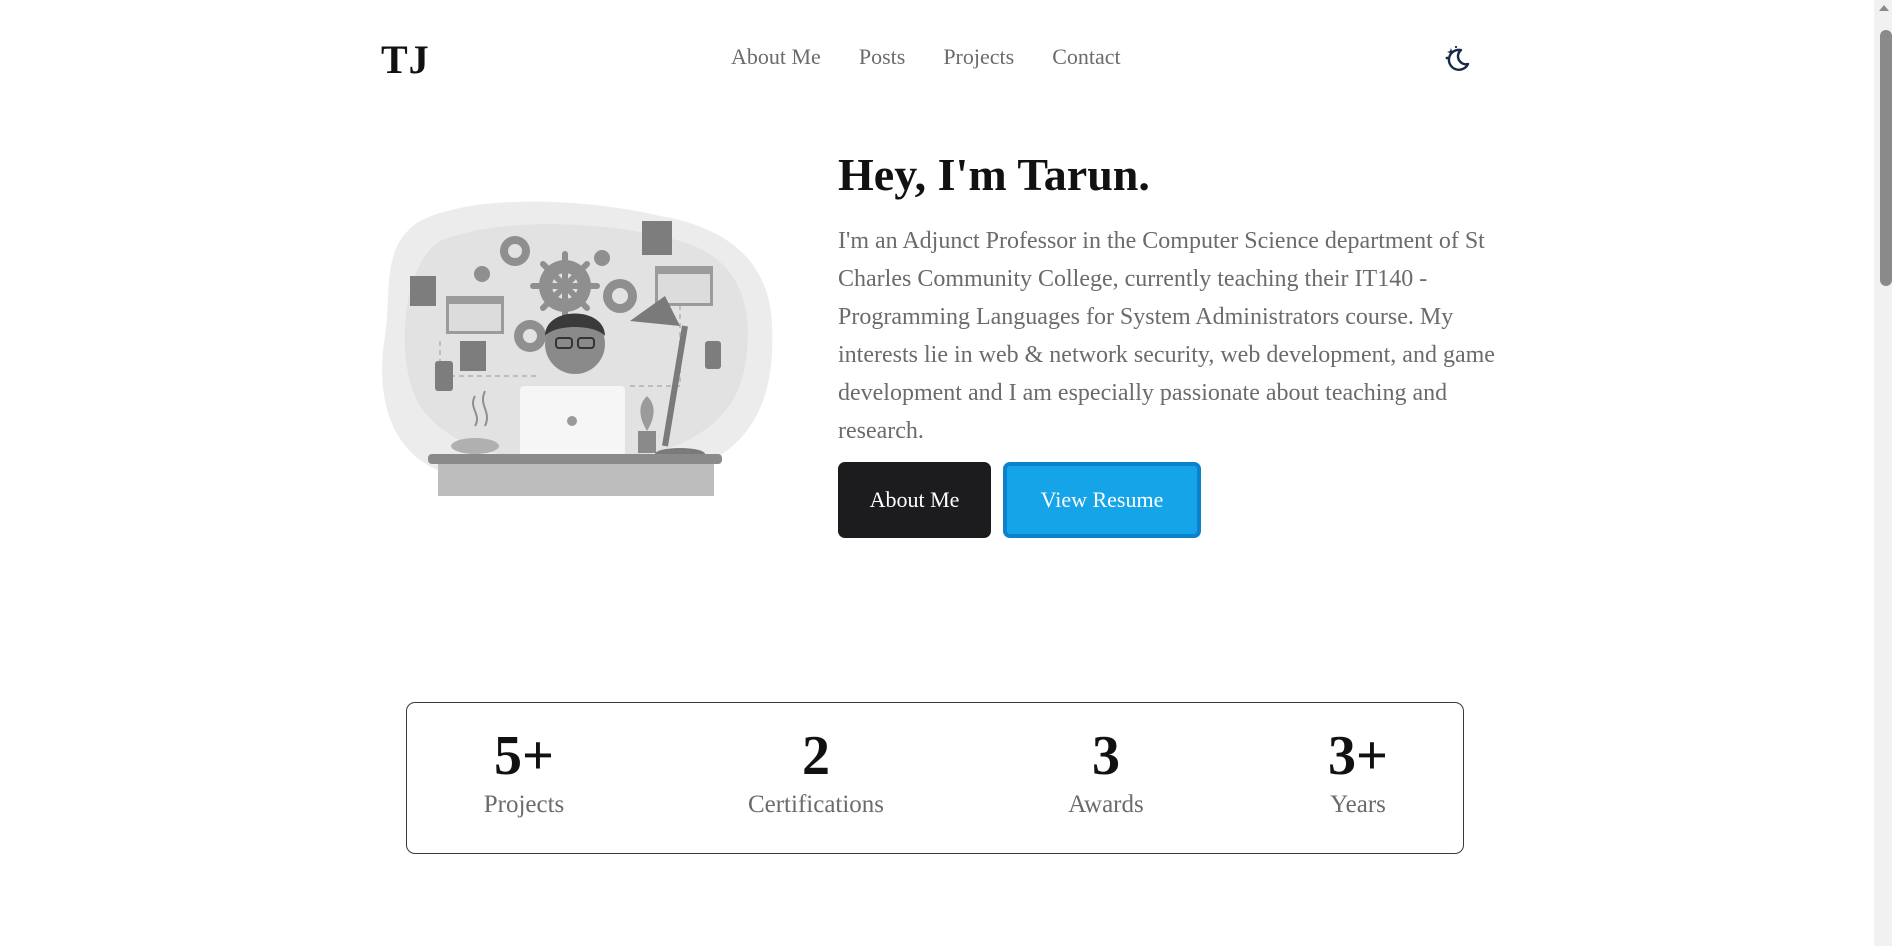  I want to click on stat-projects: 5+ Projects, so click(524, 773).